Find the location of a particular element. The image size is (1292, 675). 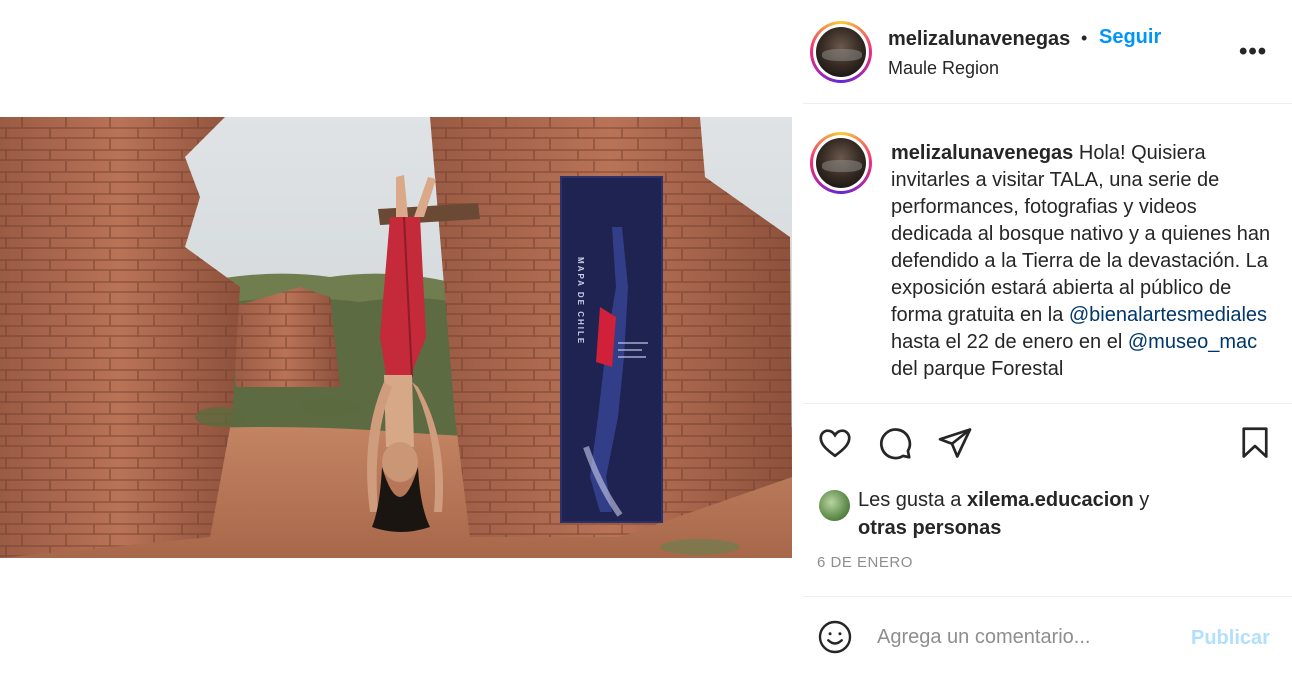

comment-bar: Publicar is located at coordinates (1047, 635).